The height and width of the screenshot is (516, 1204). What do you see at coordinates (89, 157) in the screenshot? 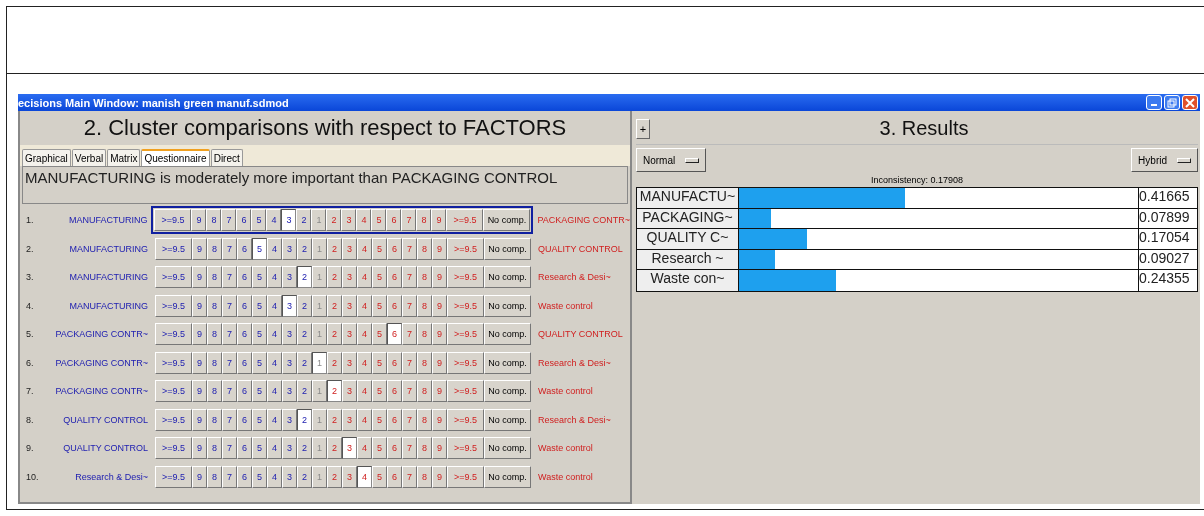
I see `tab: Verbal` at bounding box center [89, 157].